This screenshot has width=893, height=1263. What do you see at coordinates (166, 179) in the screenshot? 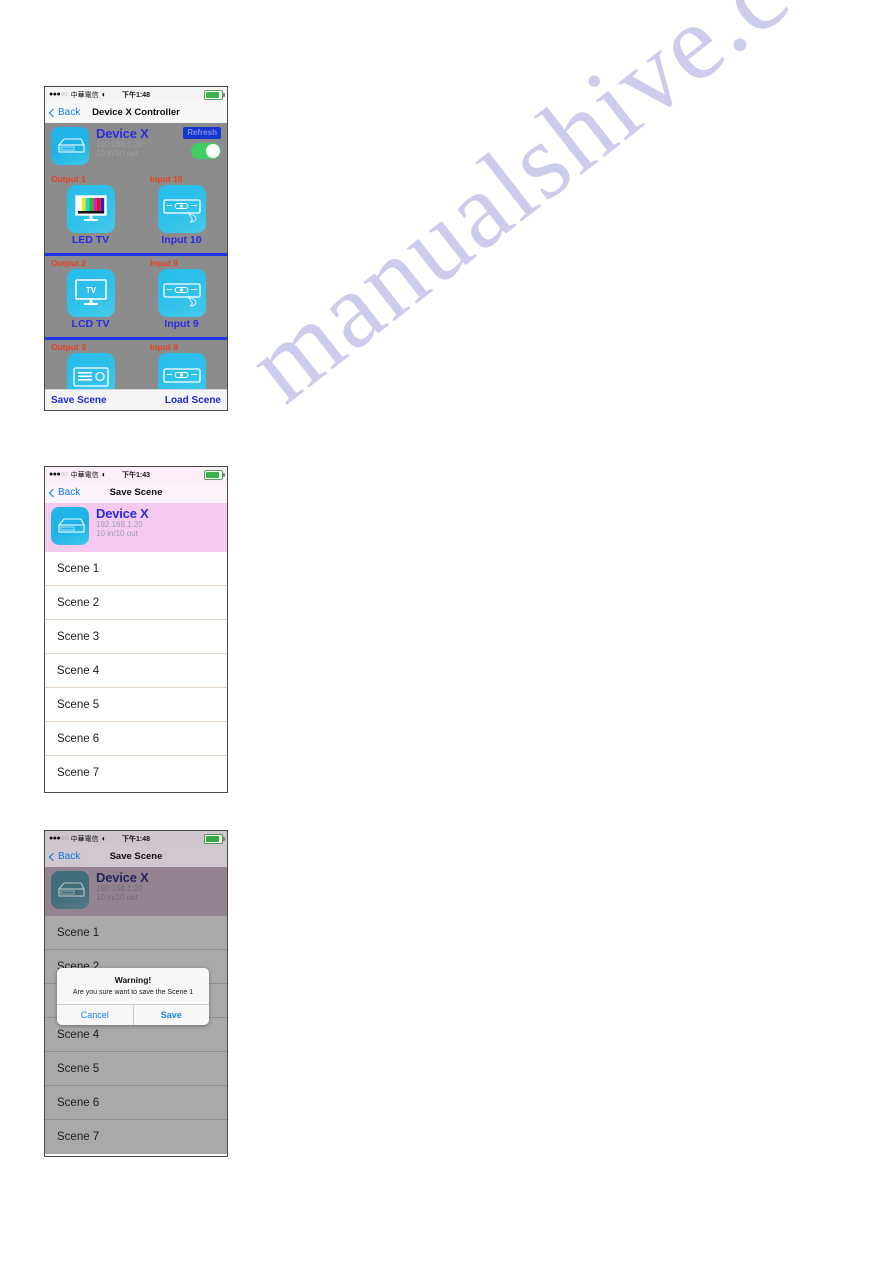
I see `input-label: Input 10` at bounding box center [166, 179].